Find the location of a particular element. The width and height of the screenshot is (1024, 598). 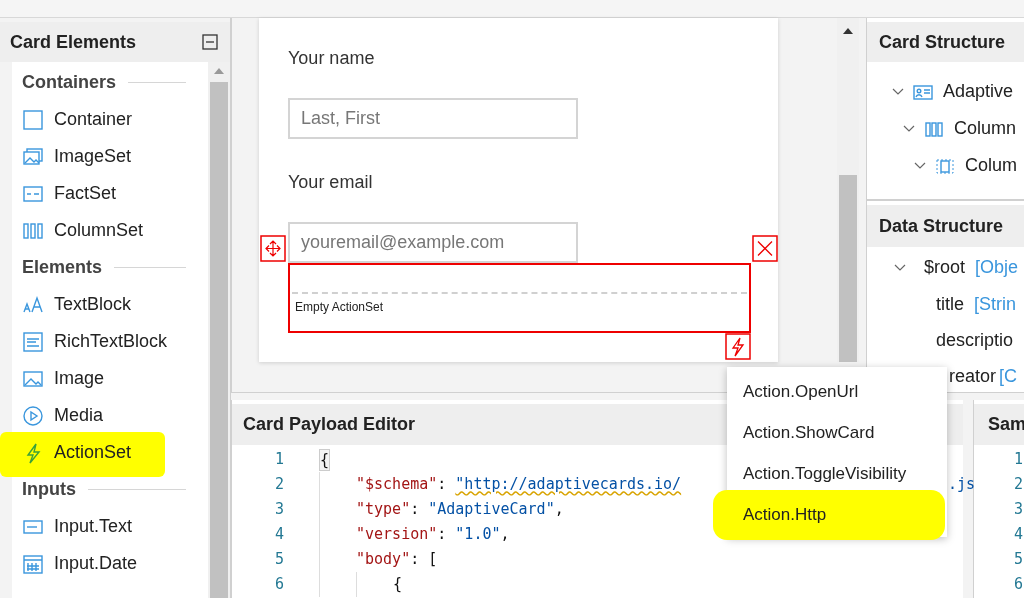

collapse-icon is located at coordinates (210, 42).